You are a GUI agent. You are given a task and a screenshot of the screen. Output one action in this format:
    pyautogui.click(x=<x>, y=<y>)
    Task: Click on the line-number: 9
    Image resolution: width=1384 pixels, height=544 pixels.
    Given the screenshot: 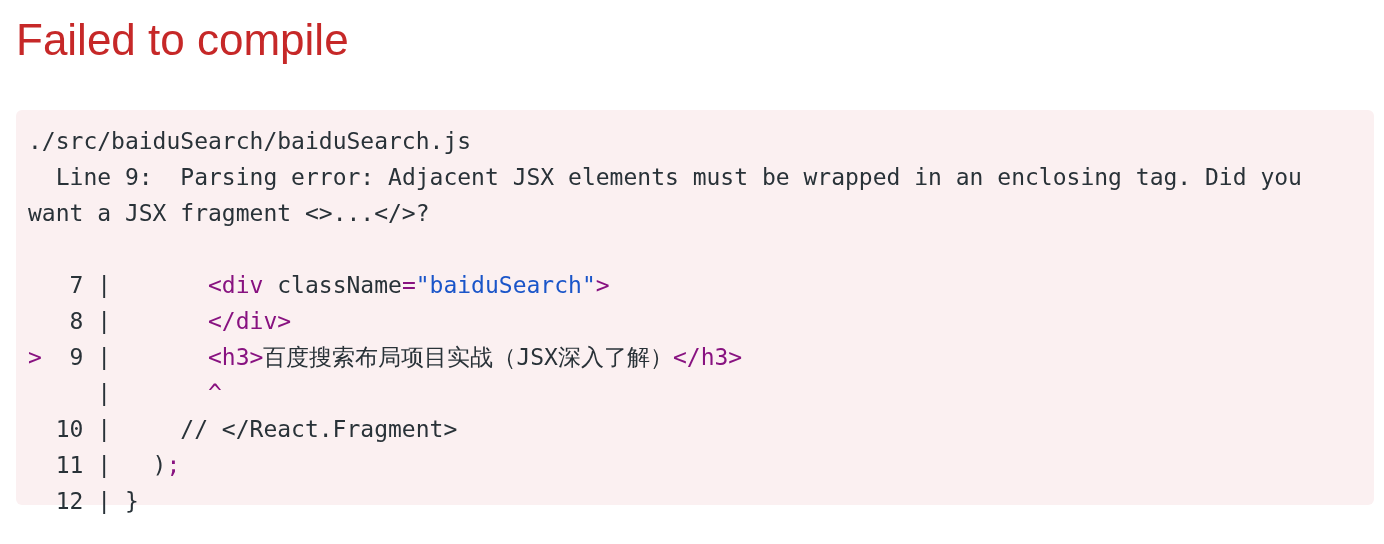 What is the action you would take?
    pyautogui.click(x=76, y=357)
    